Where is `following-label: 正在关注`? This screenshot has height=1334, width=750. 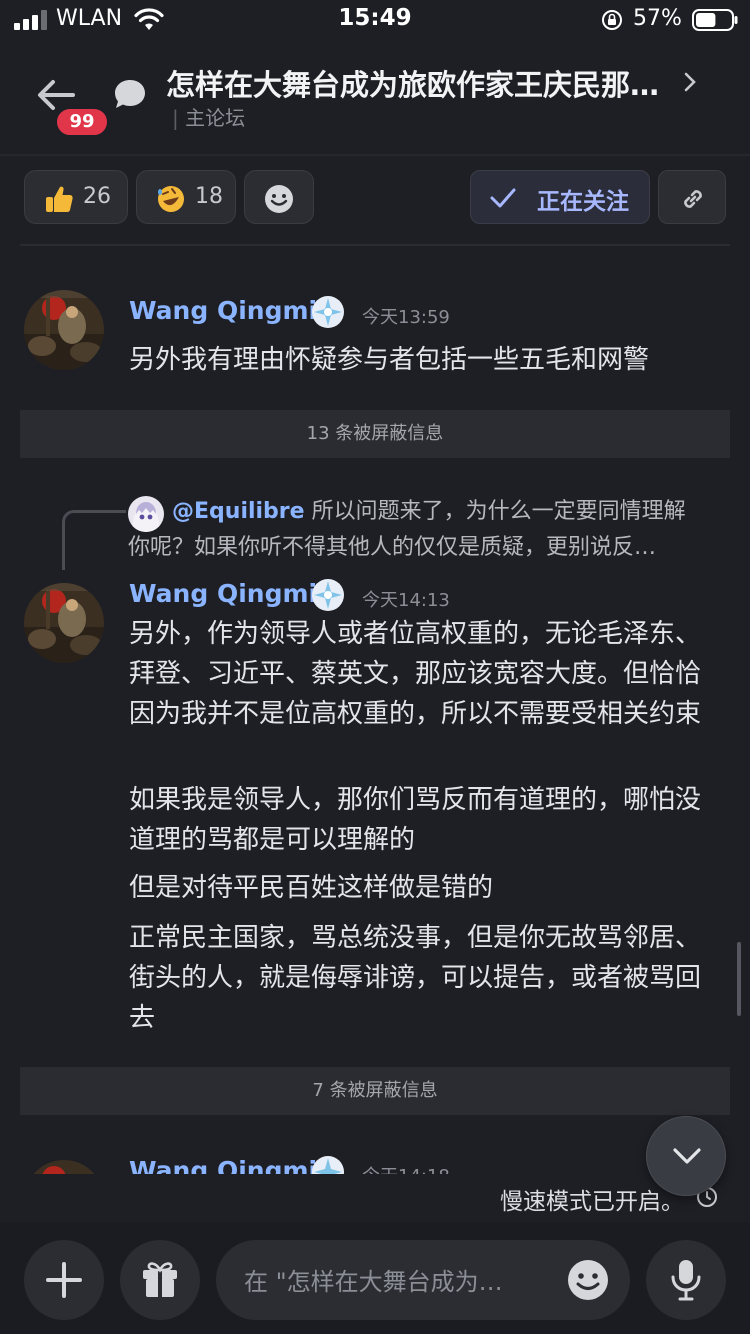
following-label: 正在关注 is located at coordinates (583, 202).